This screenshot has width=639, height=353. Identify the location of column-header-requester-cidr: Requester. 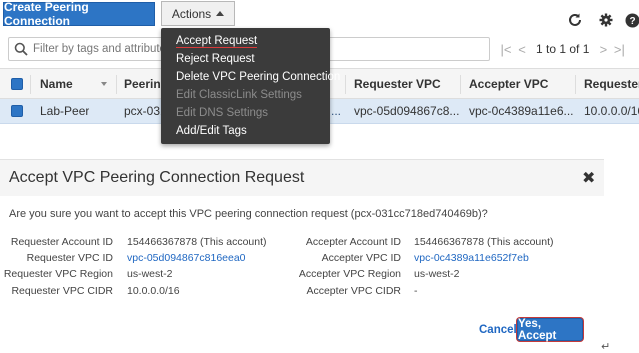
(611, 83).